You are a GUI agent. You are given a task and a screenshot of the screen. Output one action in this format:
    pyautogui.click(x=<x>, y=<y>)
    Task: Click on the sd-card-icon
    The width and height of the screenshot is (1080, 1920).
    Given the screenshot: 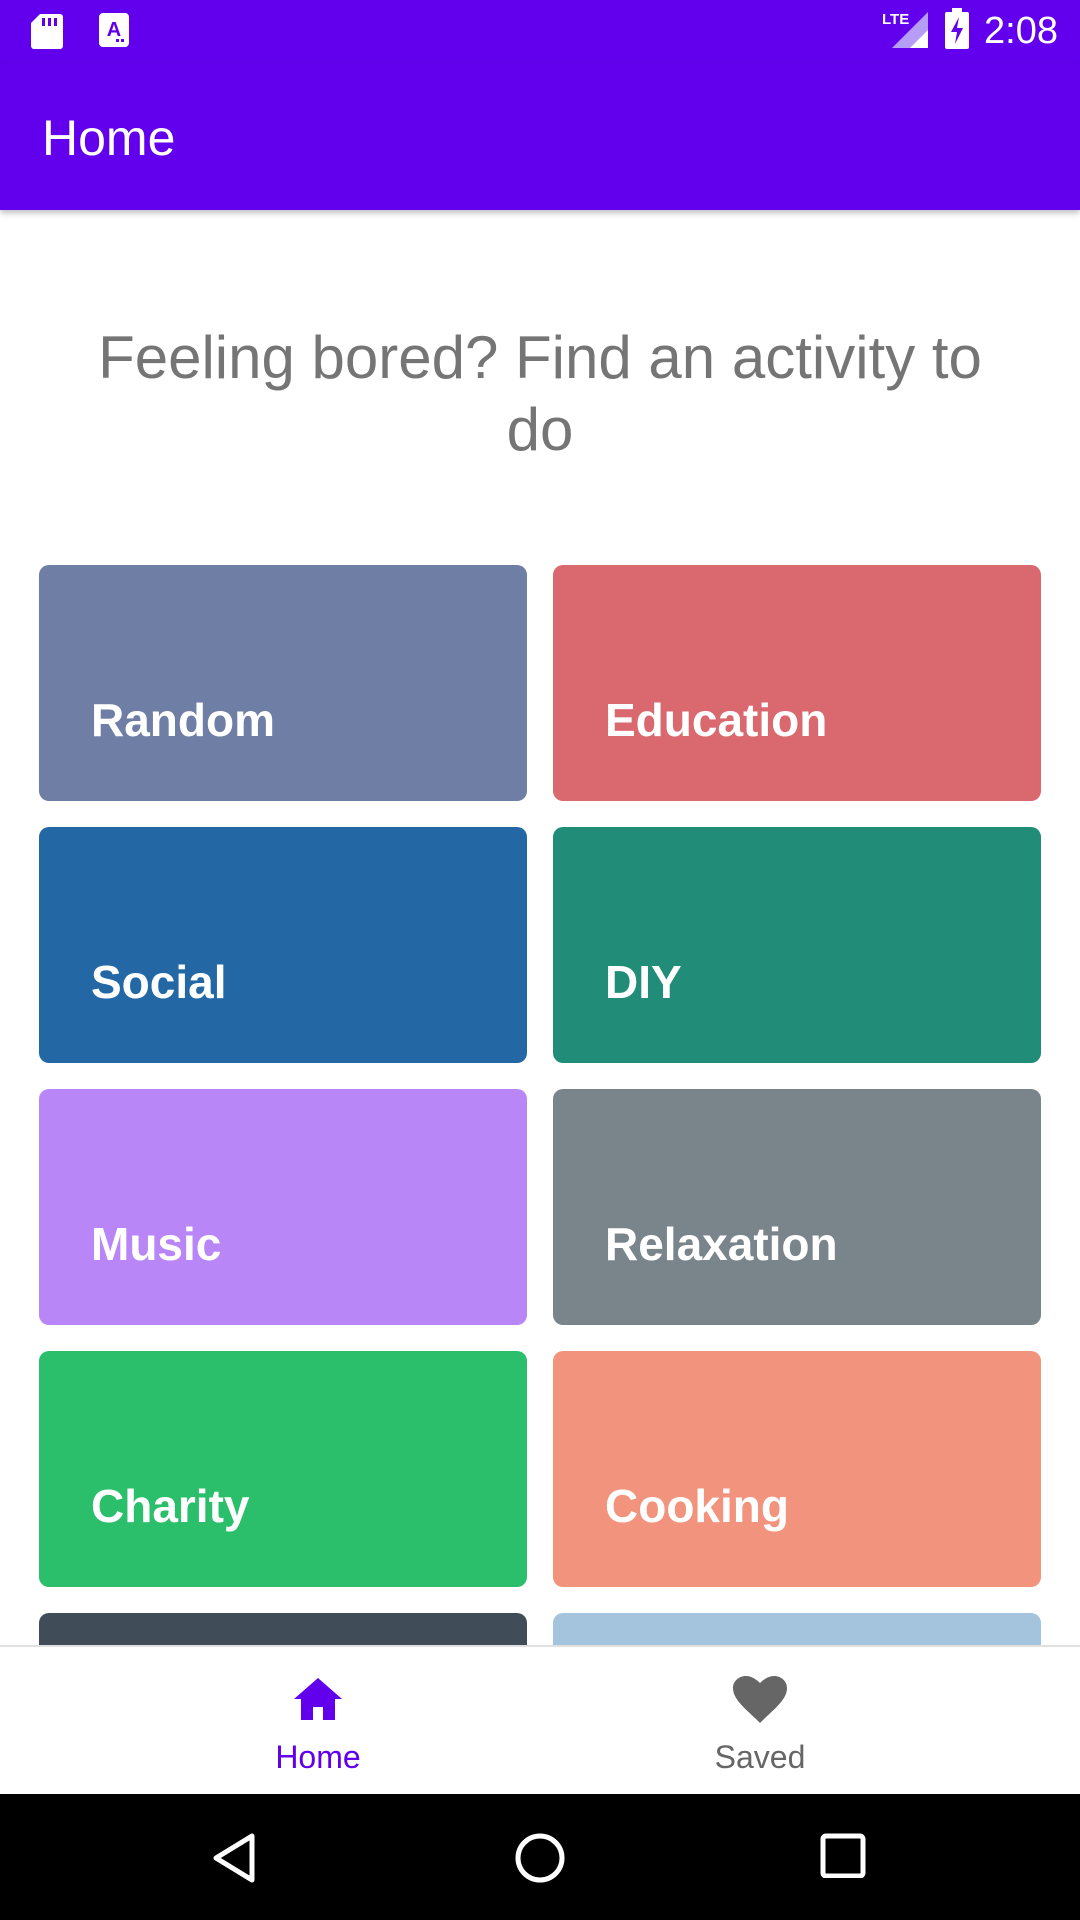 What is the action you would take?
    pyautogui.click(x=47, y=33)
    